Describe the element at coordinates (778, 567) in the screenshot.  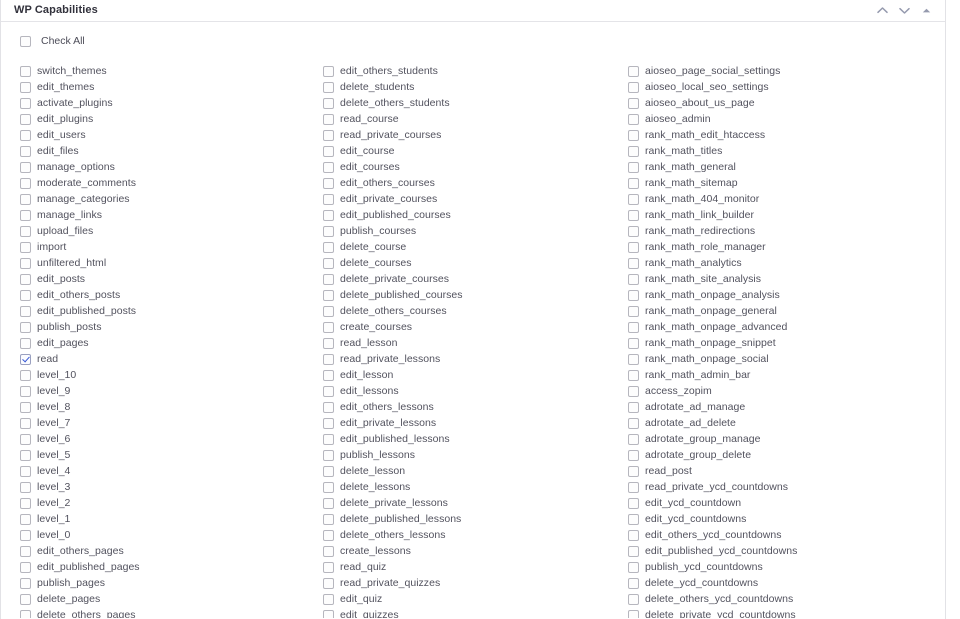
I see `capability-row: publish_ycd_countdowns` at that location.